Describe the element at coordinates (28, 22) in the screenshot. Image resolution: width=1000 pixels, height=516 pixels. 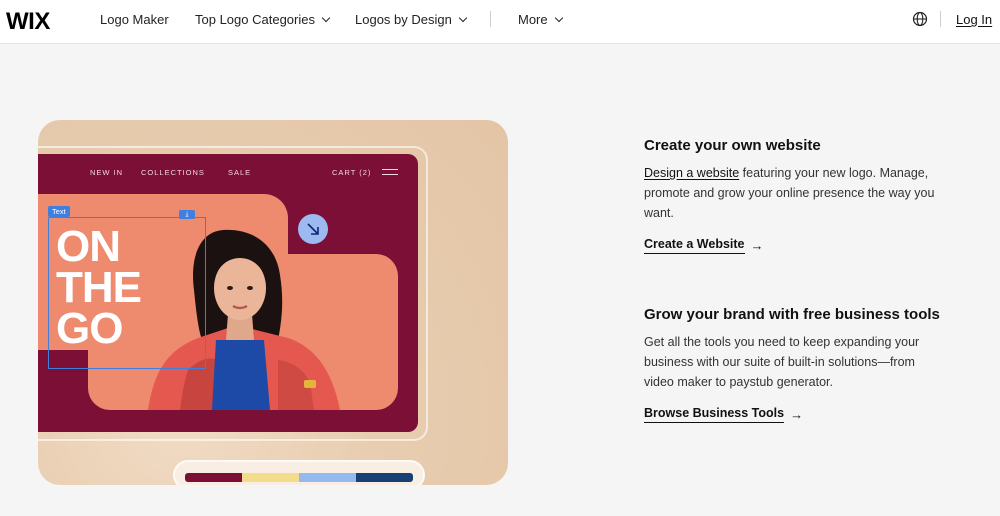
I see `wix-logo: WIX` at that location.